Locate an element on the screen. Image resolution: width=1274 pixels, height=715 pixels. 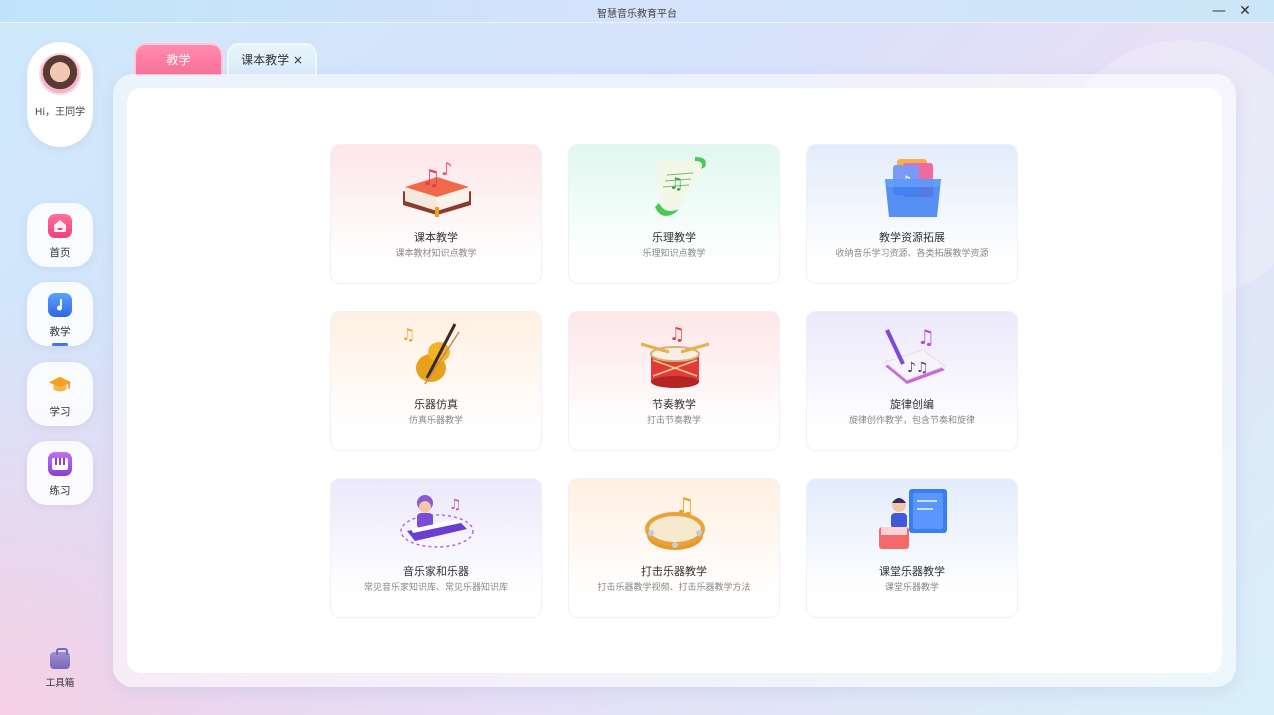
minimize-button: — is located at coordinates (1219, 11).